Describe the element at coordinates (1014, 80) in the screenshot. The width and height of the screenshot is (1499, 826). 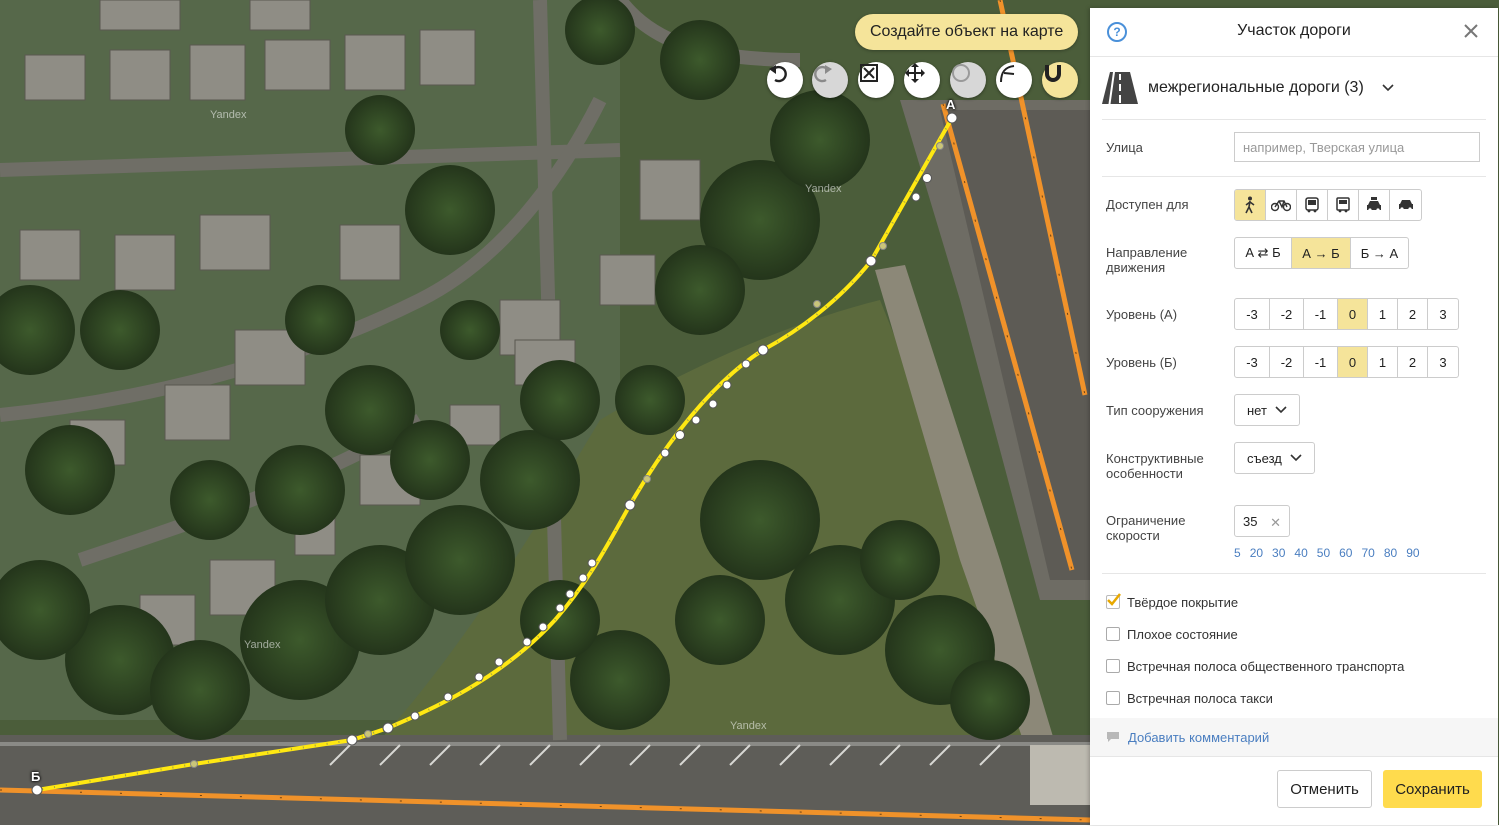
I see `split-road-button` at that location.